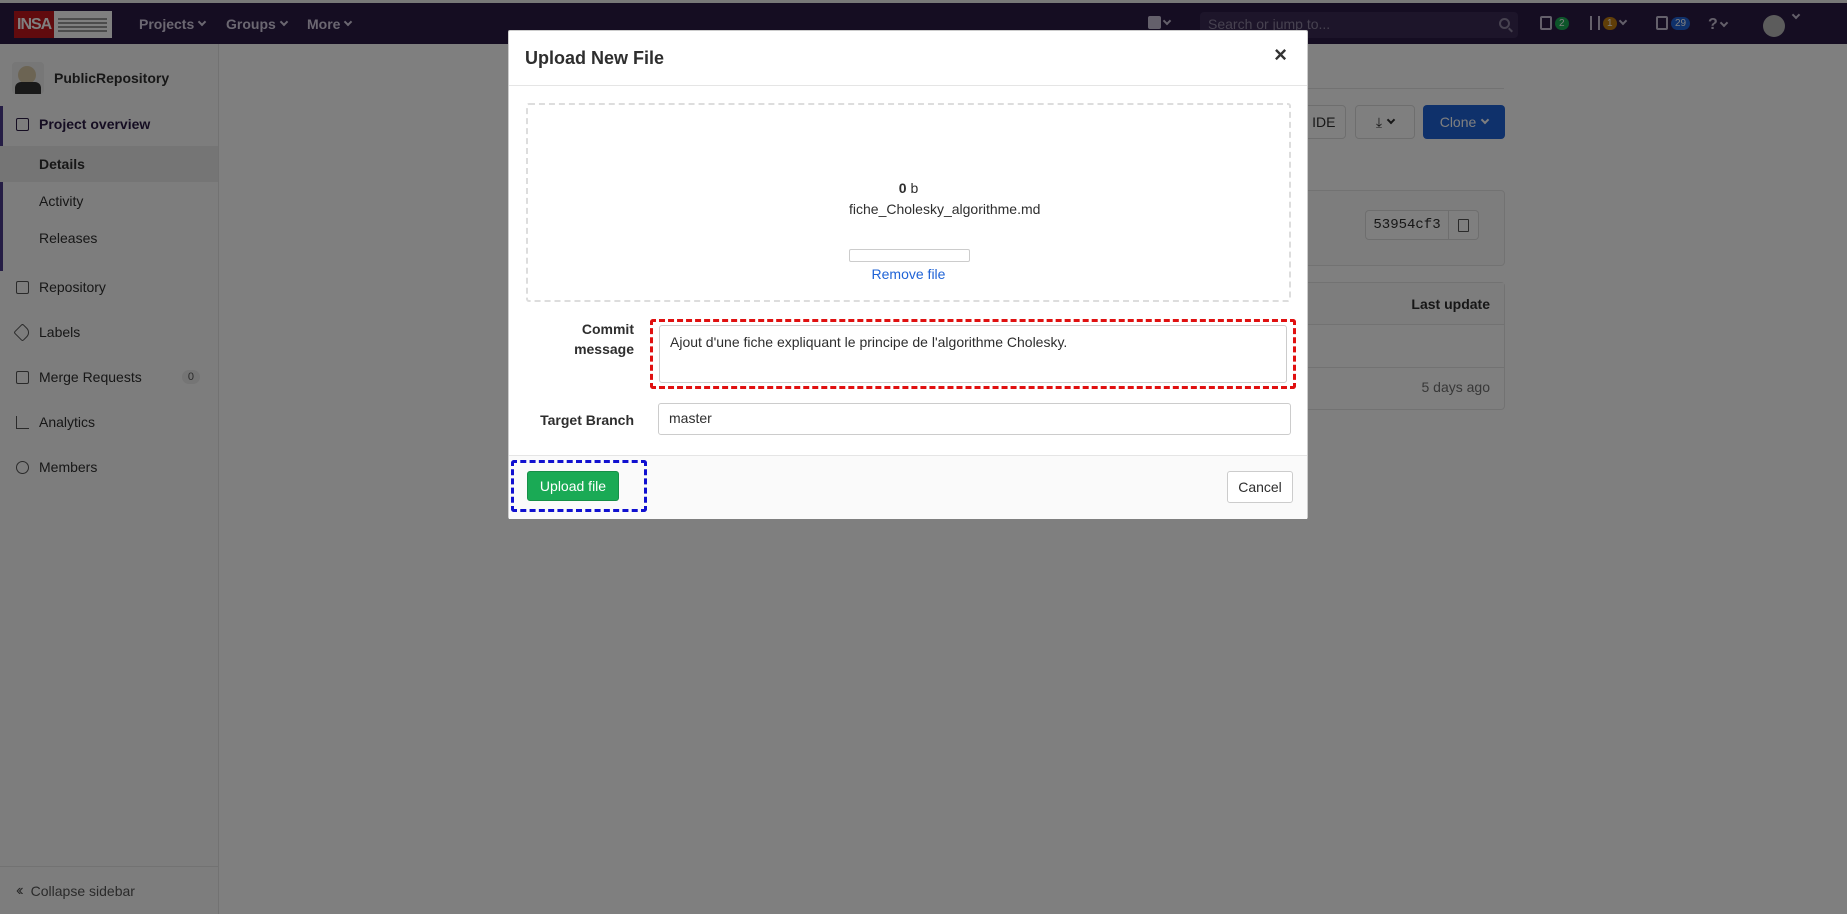  Describe the element at coordinates (1260, 487) in the screenshot. I see `cancel-button: Cancel` at that location.